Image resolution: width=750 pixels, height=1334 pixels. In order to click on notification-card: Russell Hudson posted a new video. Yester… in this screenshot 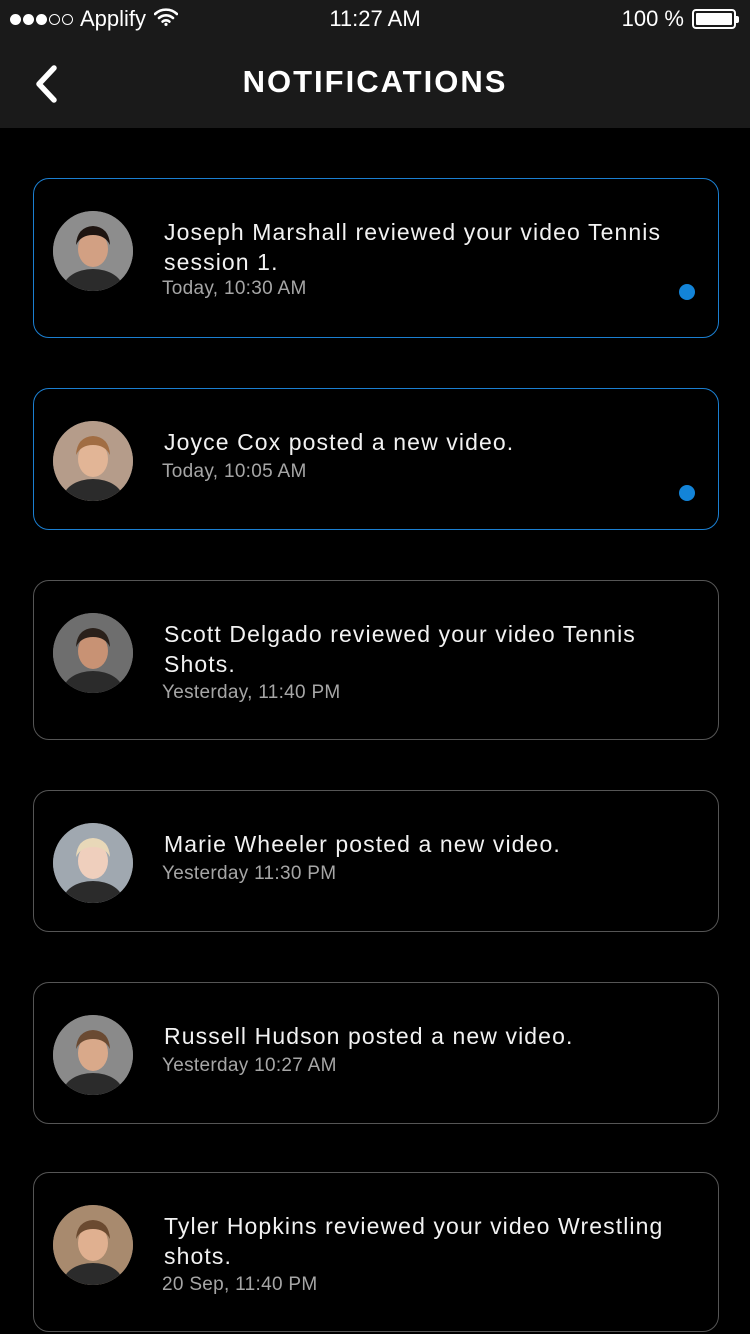, I will do `click(376, 1053)`.